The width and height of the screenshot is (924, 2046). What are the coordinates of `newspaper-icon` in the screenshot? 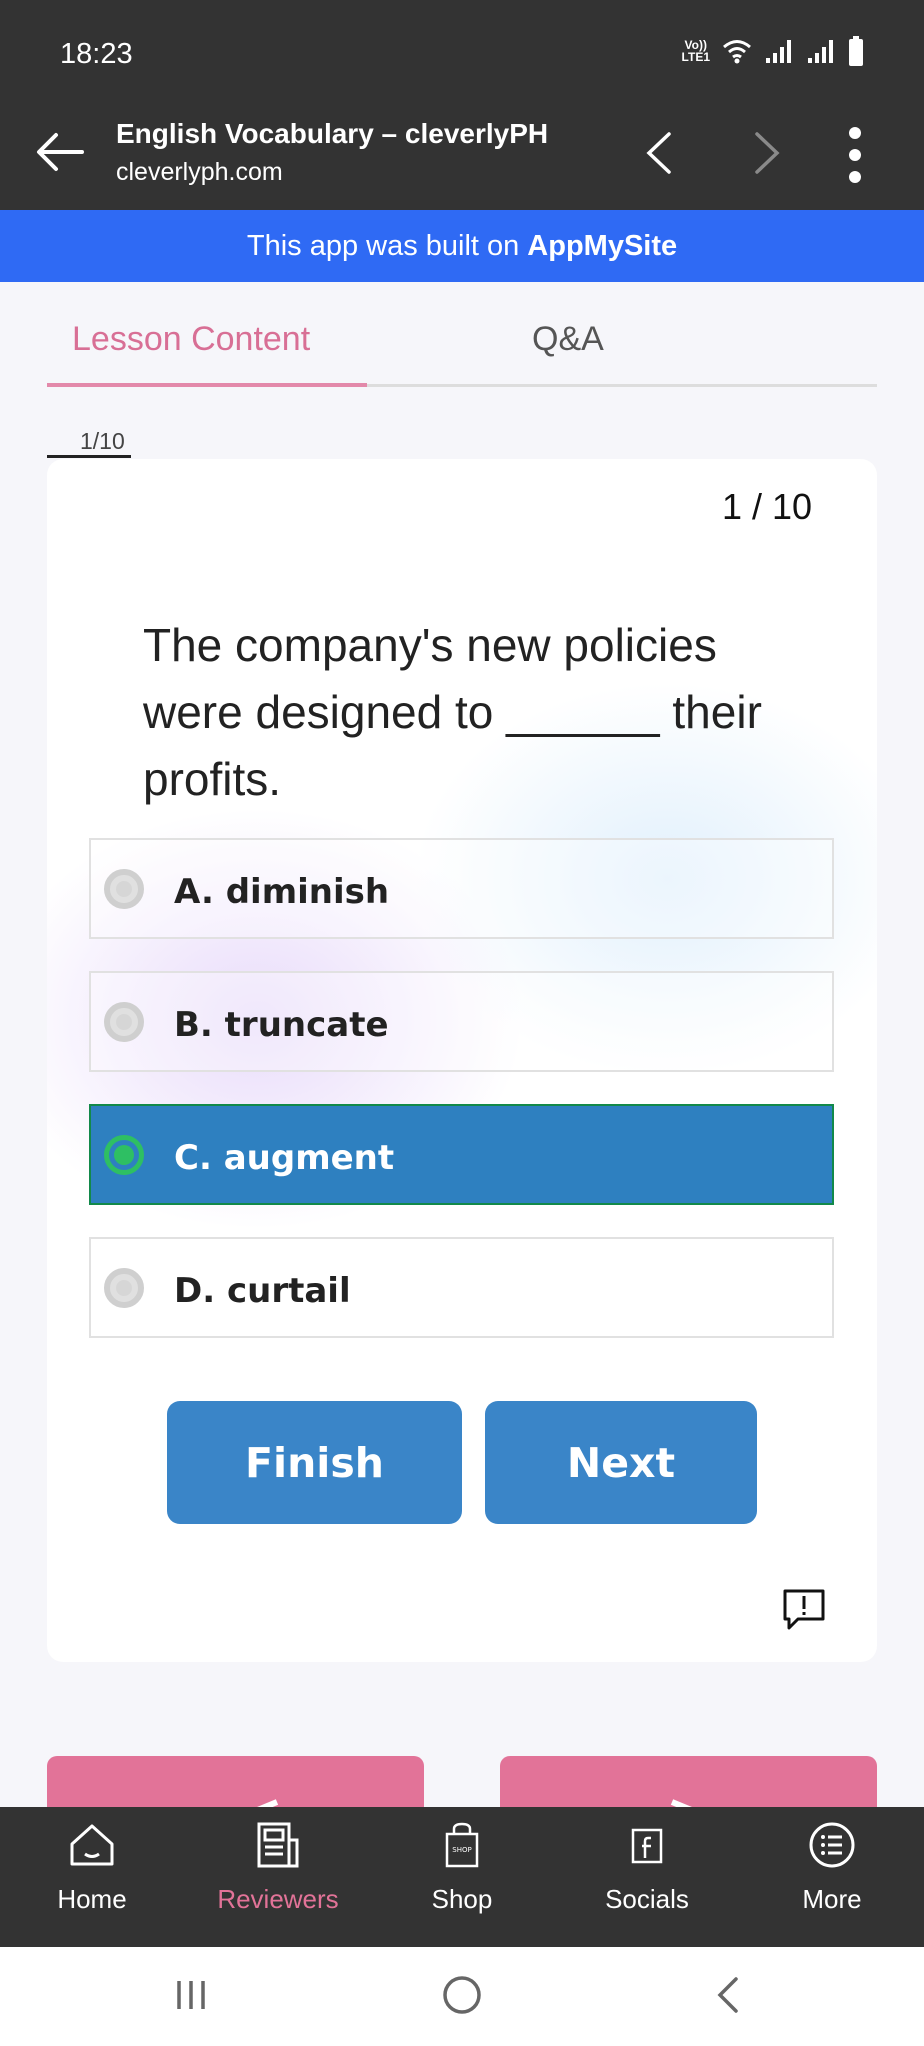 It's located at (278, 1845).